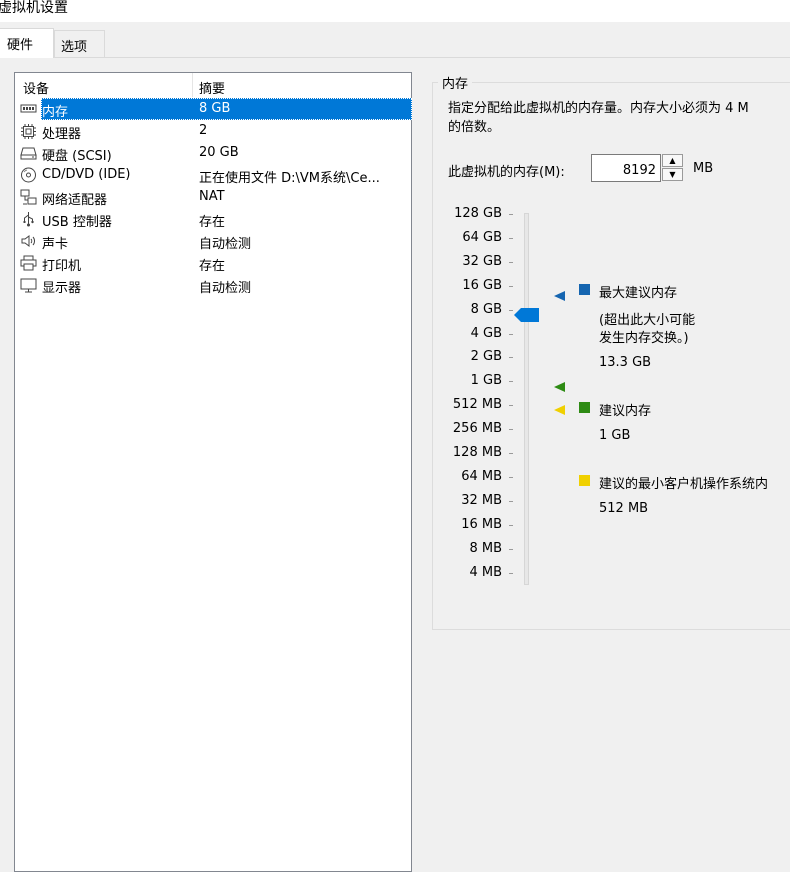 The image size is (790, 872). I want to click on device-name: 声卡, so click(55, 244).